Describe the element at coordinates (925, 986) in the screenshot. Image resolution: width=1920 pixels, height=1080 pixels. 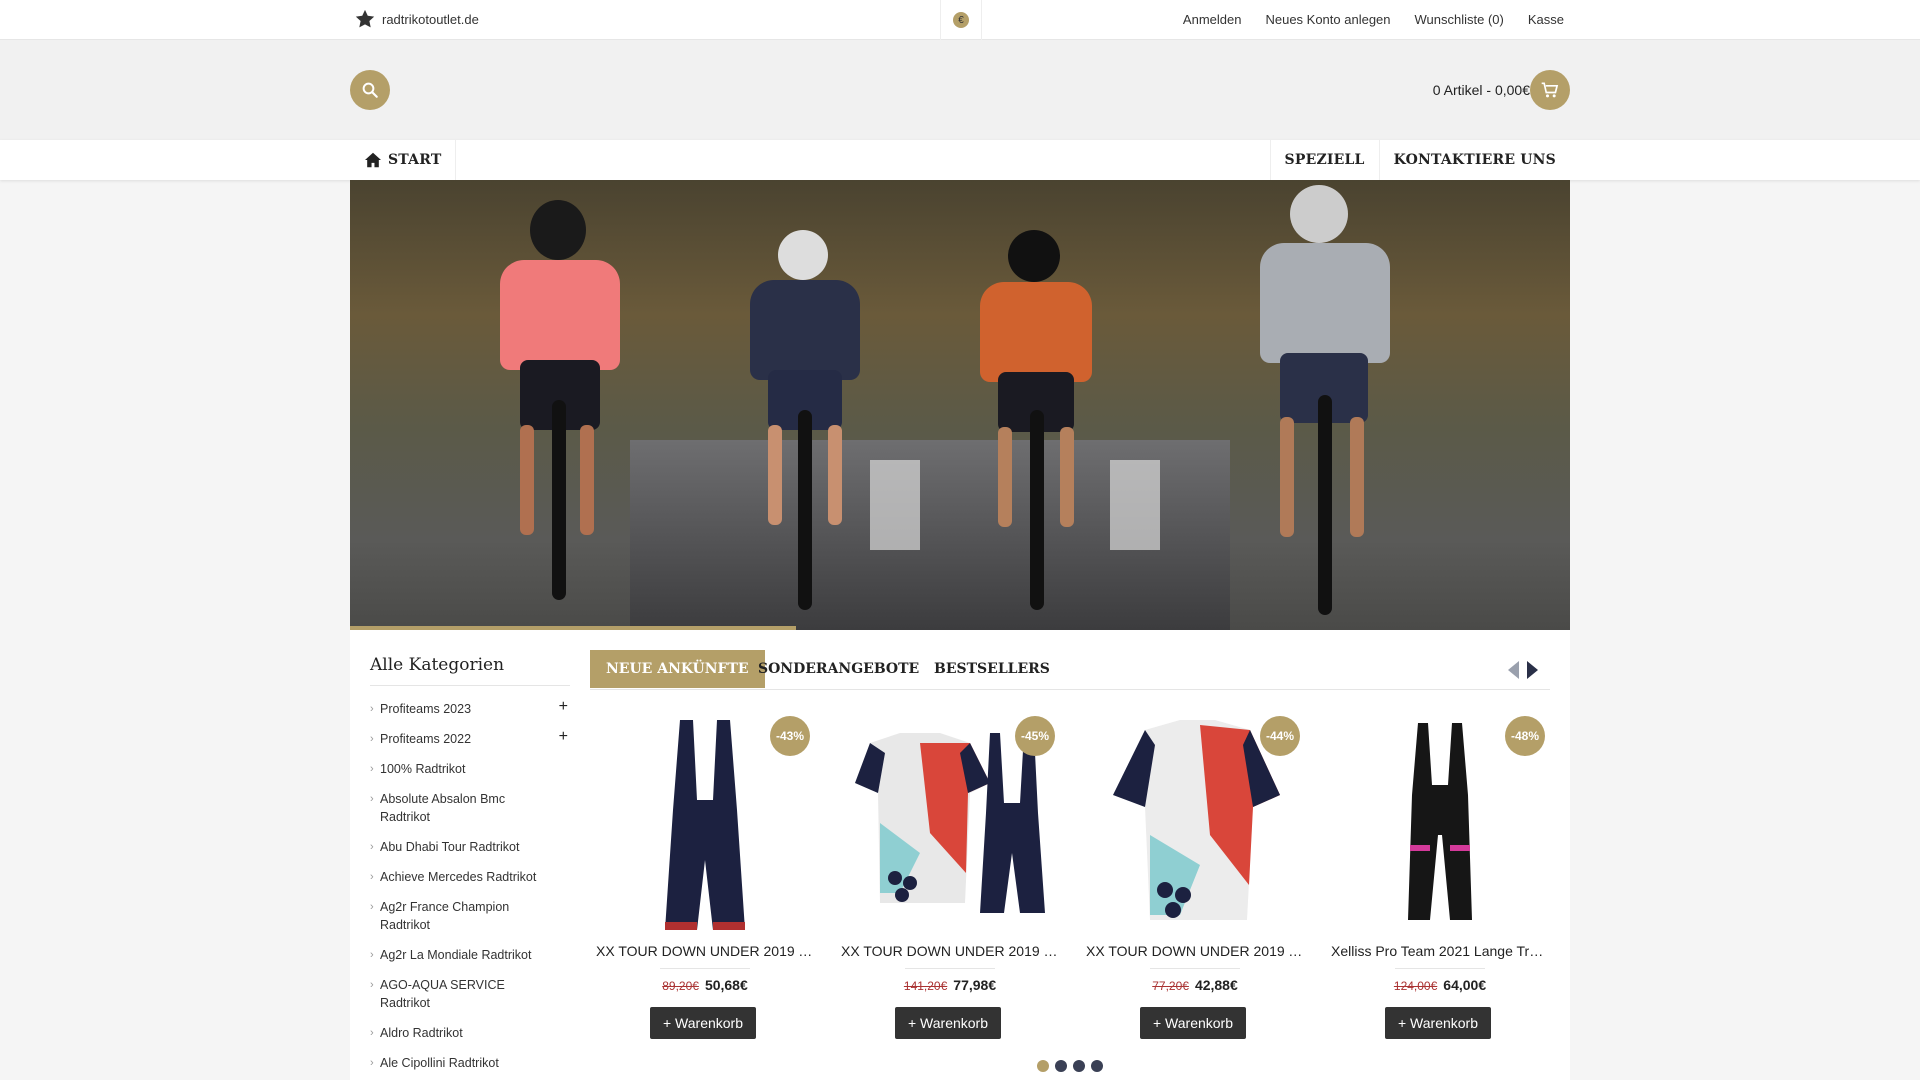
I see `old-price: 141,20€` at that location.